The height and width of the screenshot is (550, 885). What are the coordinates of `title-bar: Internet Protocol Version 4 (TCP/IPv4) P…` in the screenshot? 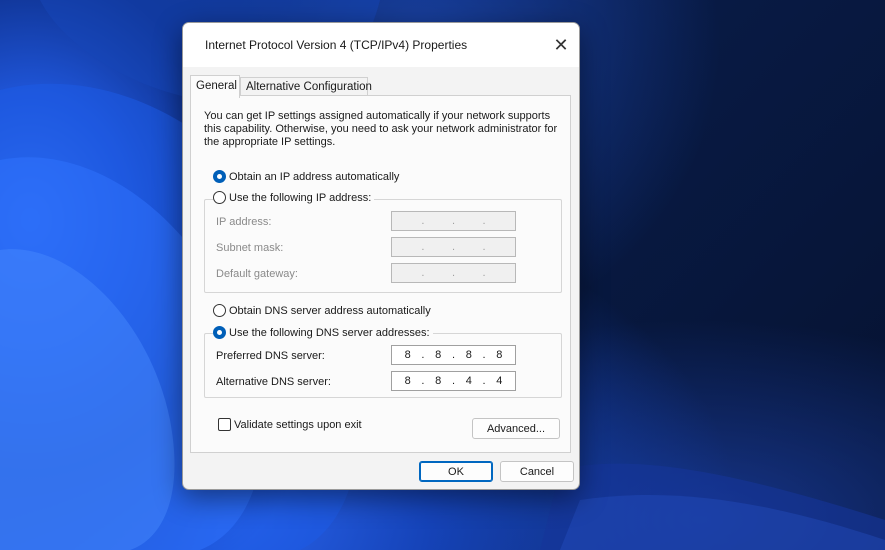 It's located at (381, 45).